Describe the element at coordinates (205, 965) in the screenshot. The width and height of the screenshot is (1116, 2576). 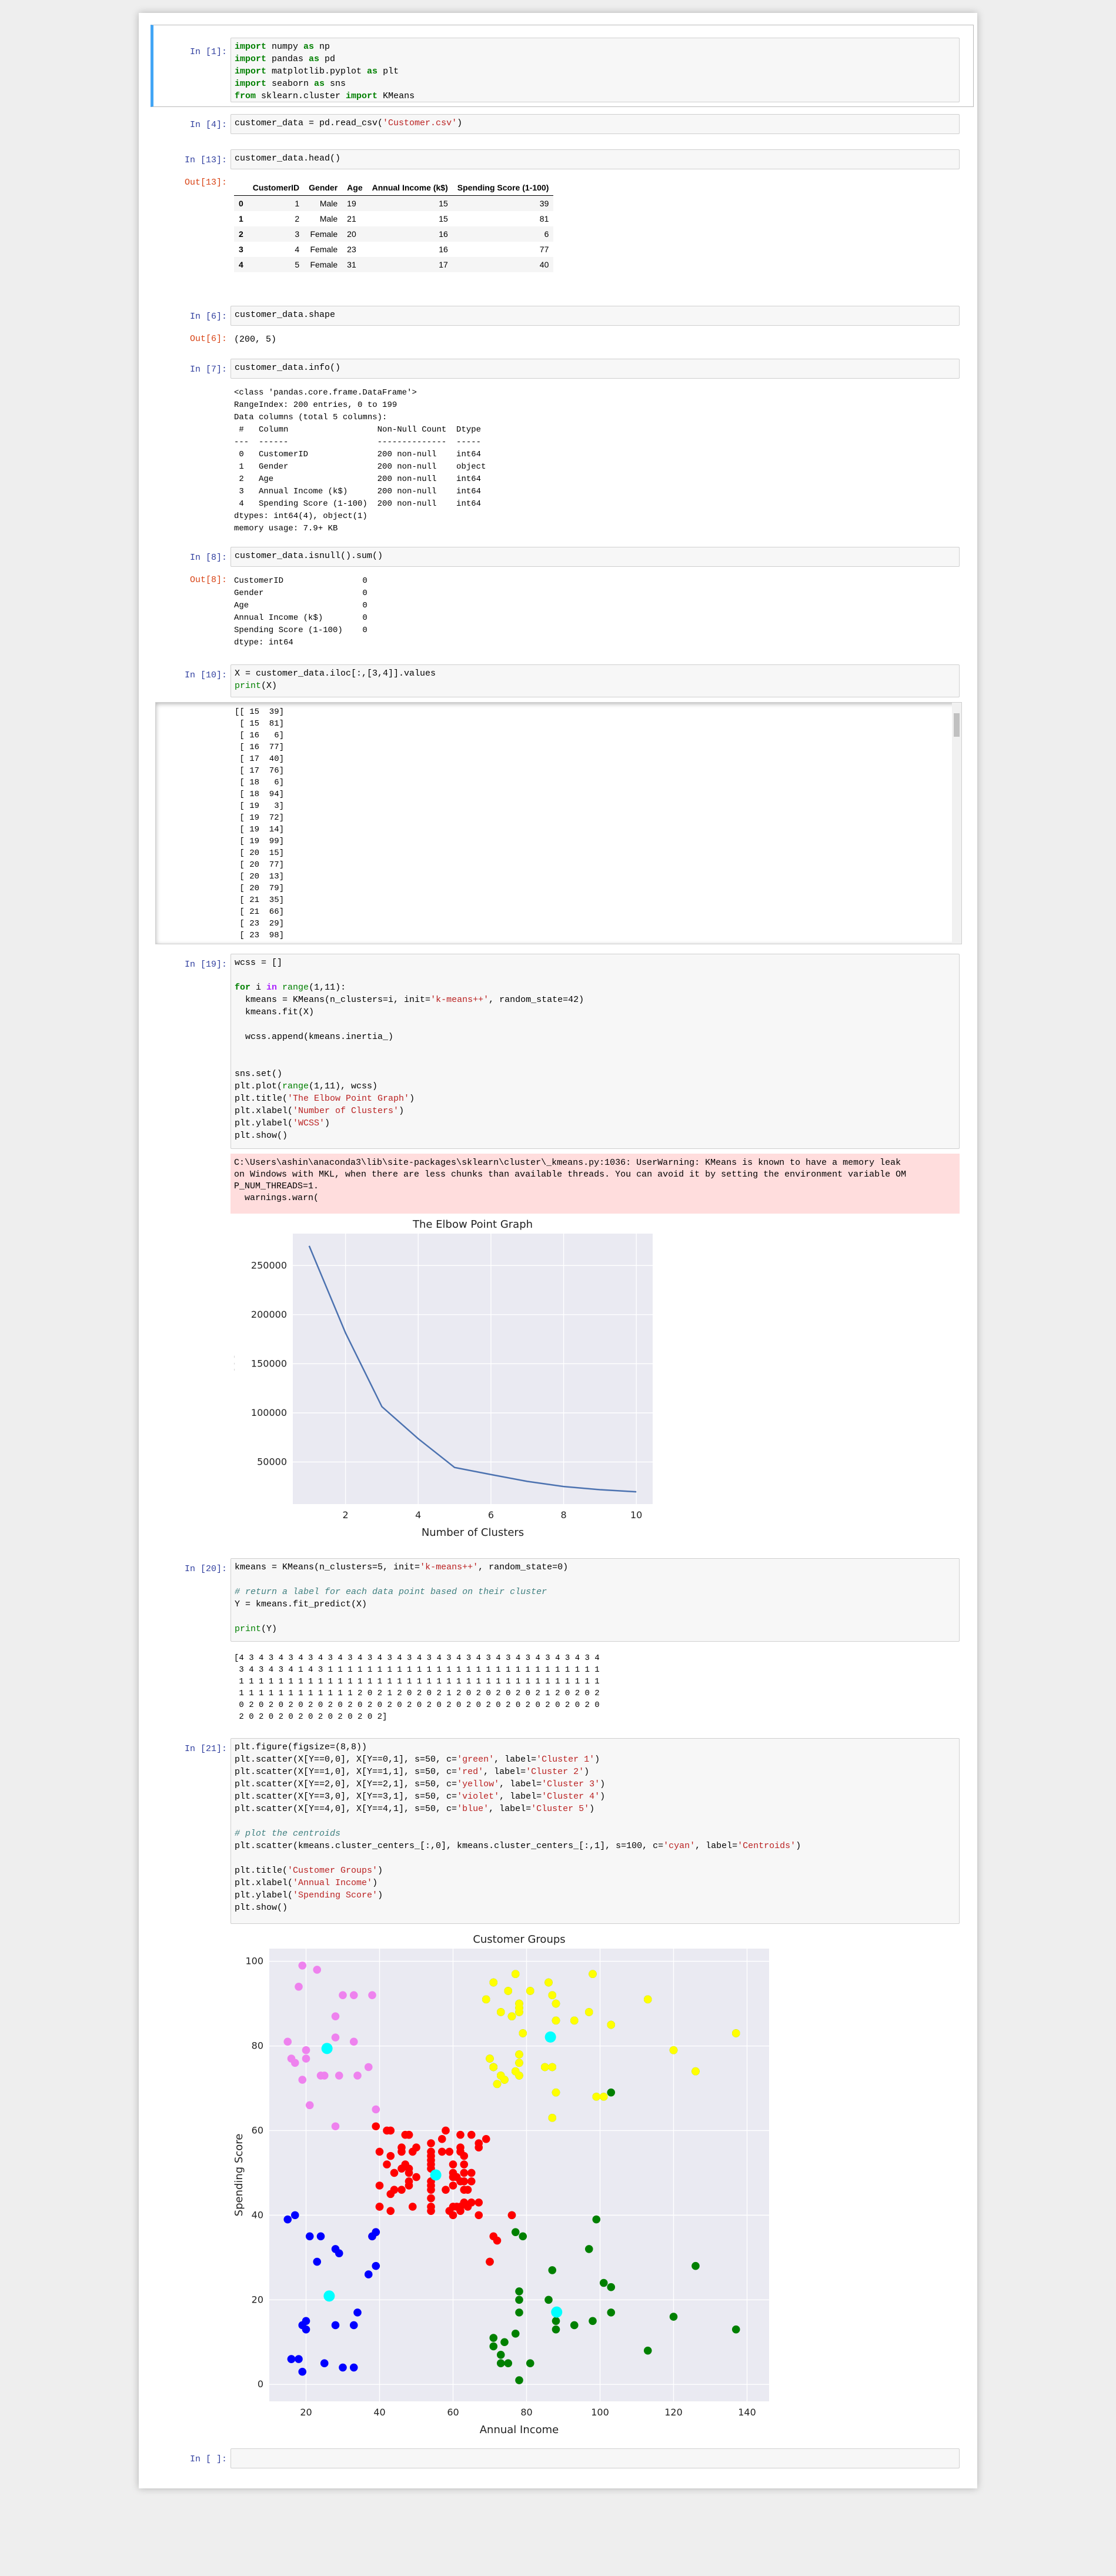
I see `cell-prompt: In [19]:` at that location.